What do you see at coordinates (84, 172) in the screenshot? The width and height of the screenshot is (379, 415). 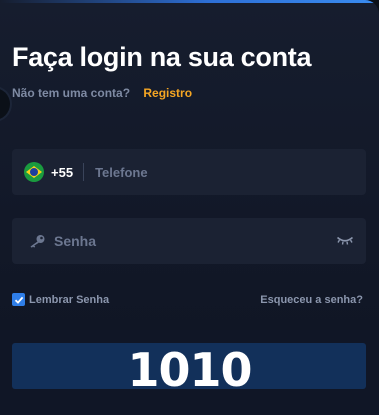 I see `field-divider` at bounding box center [84, 172].